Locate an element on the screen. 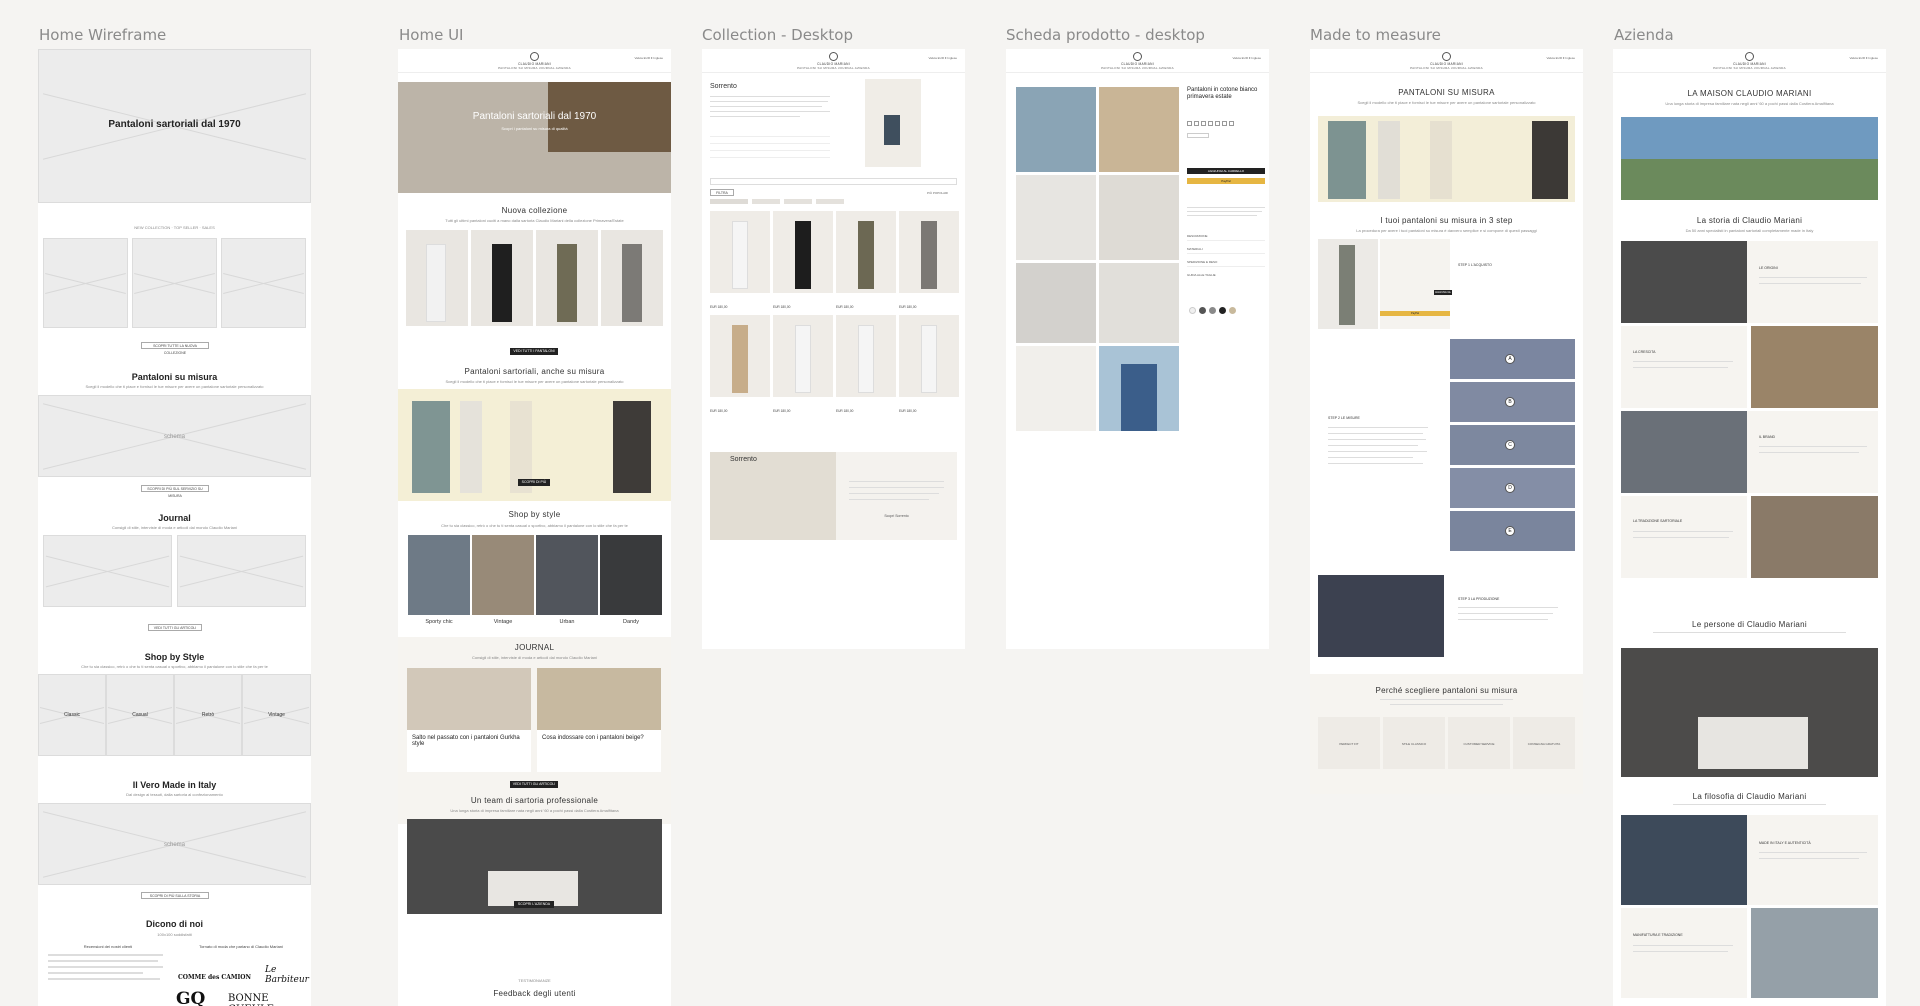 This screenshot has height=1006, width=1920. quantity-stepper is located at coordinates (1198, 135).